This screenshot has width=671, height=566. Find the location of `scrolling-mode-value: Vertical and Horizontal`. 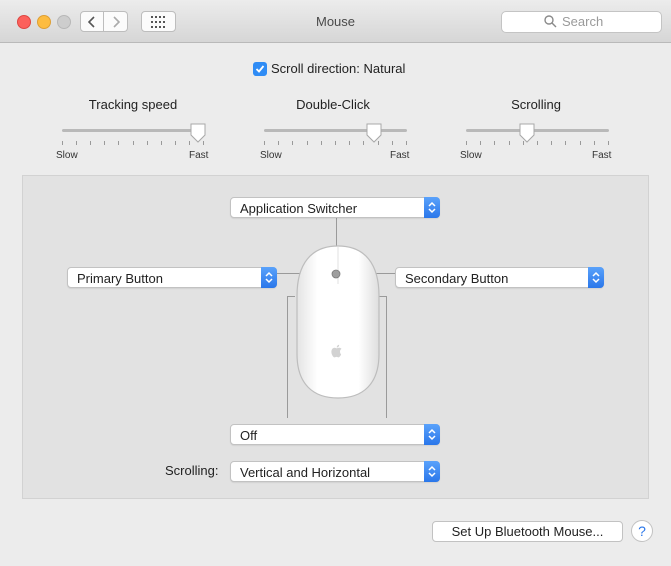

scrolling-mode-value: Vertical and Horizontal is located at coordinates (305, 472).